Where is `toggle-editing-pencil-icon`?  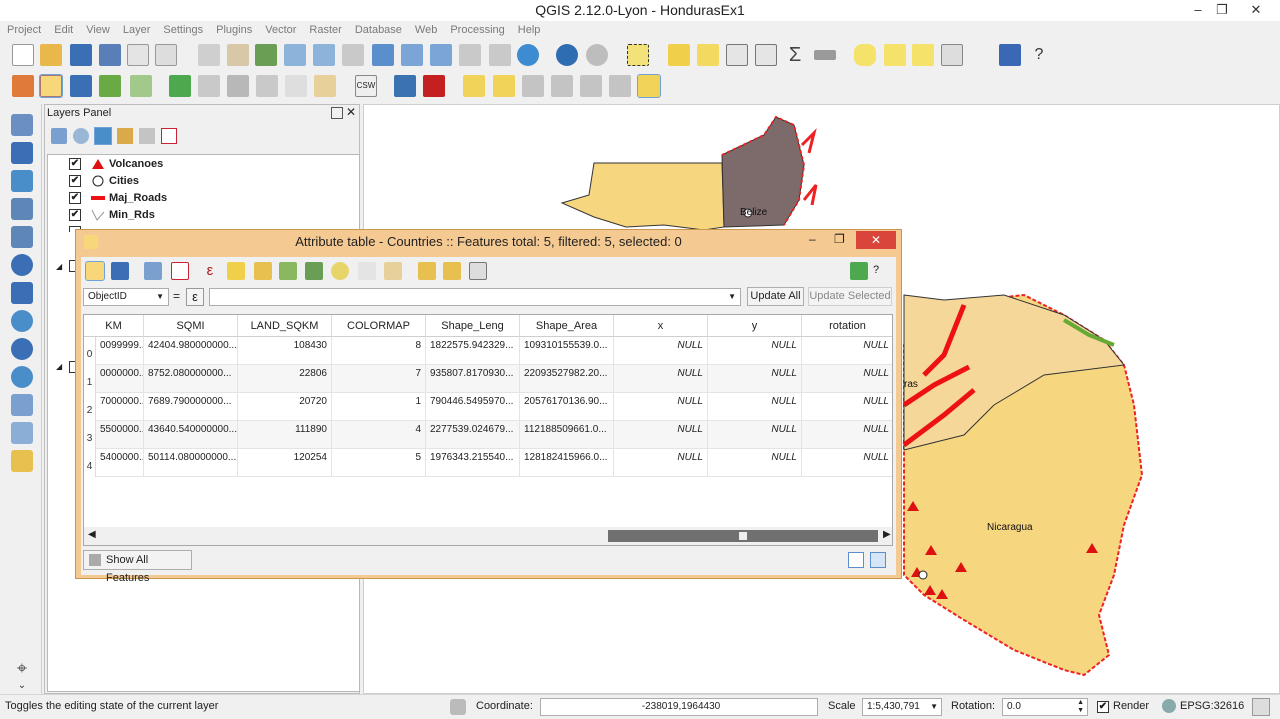 toggle-editing-pencil-icon is located at coordinates (51, 86).